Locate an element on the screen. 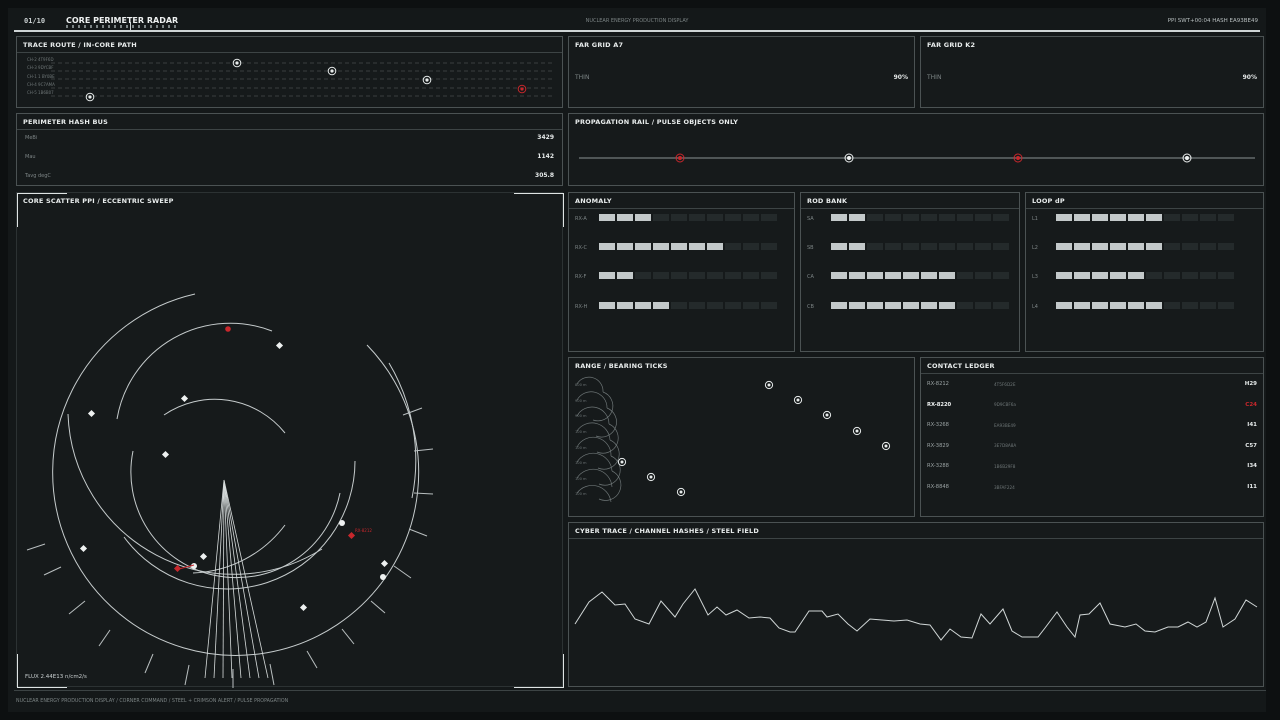  trace-node-alert is located at coordinates (522, 89).